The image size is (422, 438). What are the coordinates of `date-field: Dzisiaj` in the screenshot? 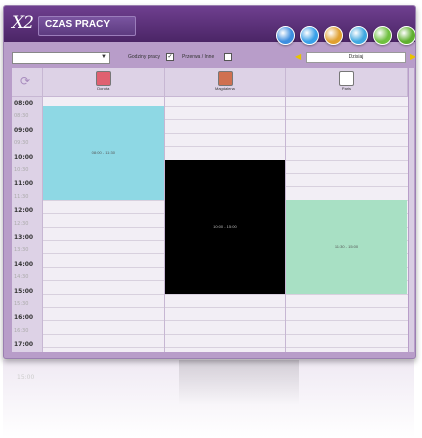 It's located at (356, 57).